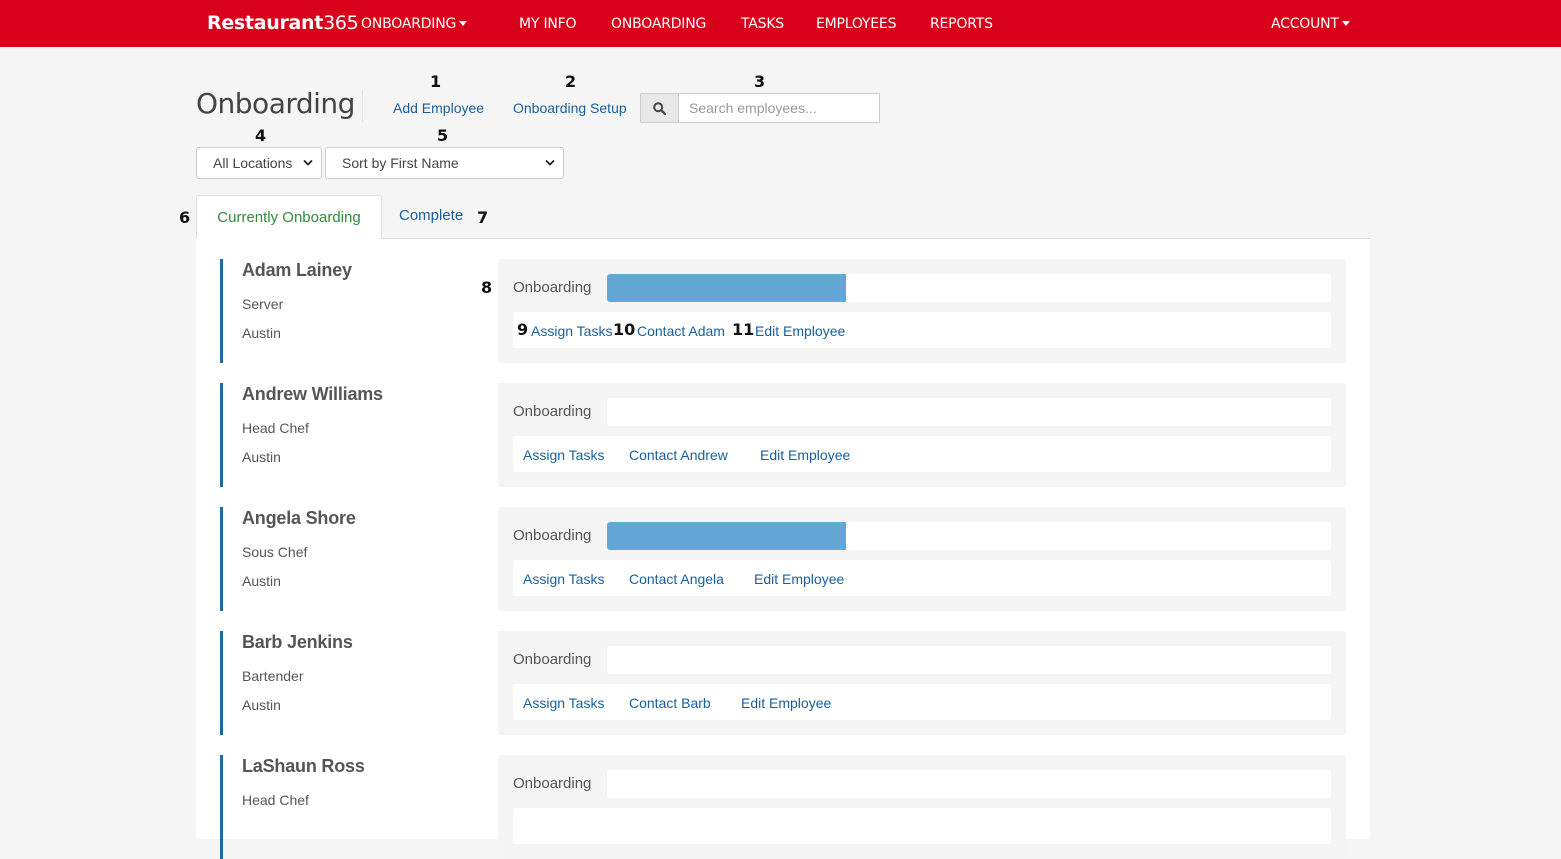 The image size is (1561, 859). Describe the element at coordinates (1310, 24) in the screenshot. I see `account-menu-dropdown: ACCOUNT` at that location.